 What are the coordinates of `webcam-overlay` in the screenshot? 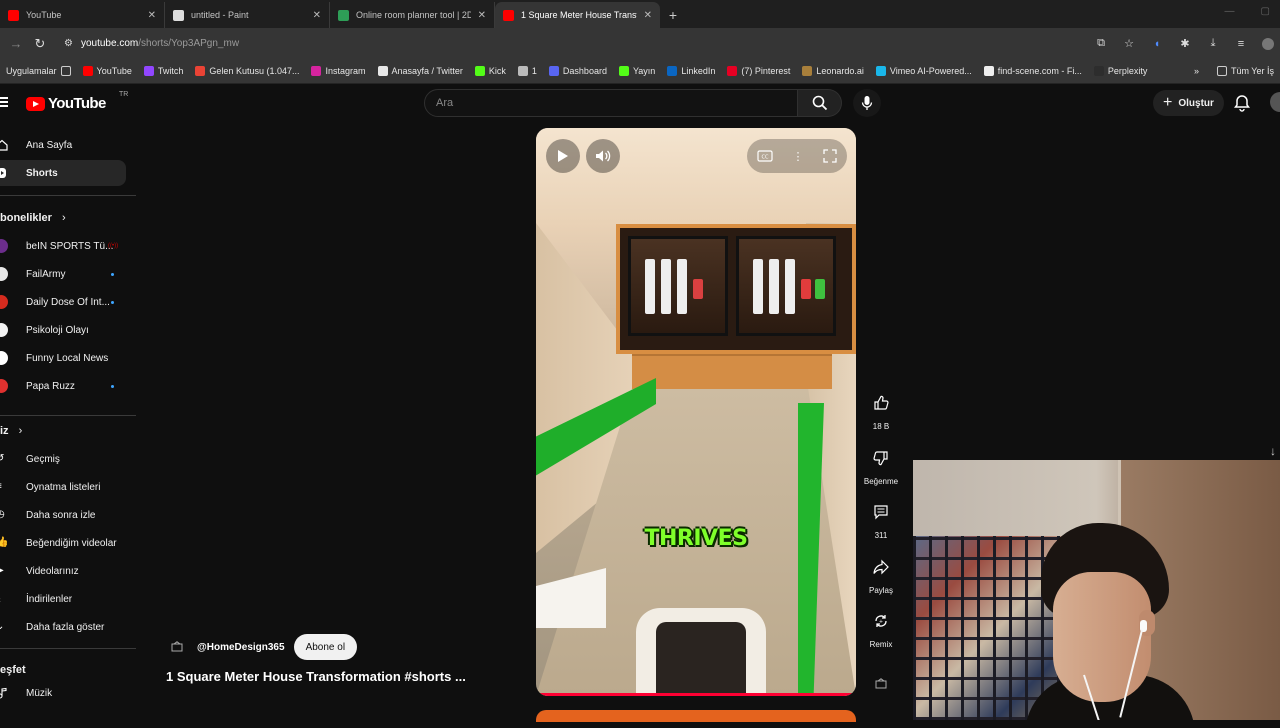 It's located at (1096, 590).